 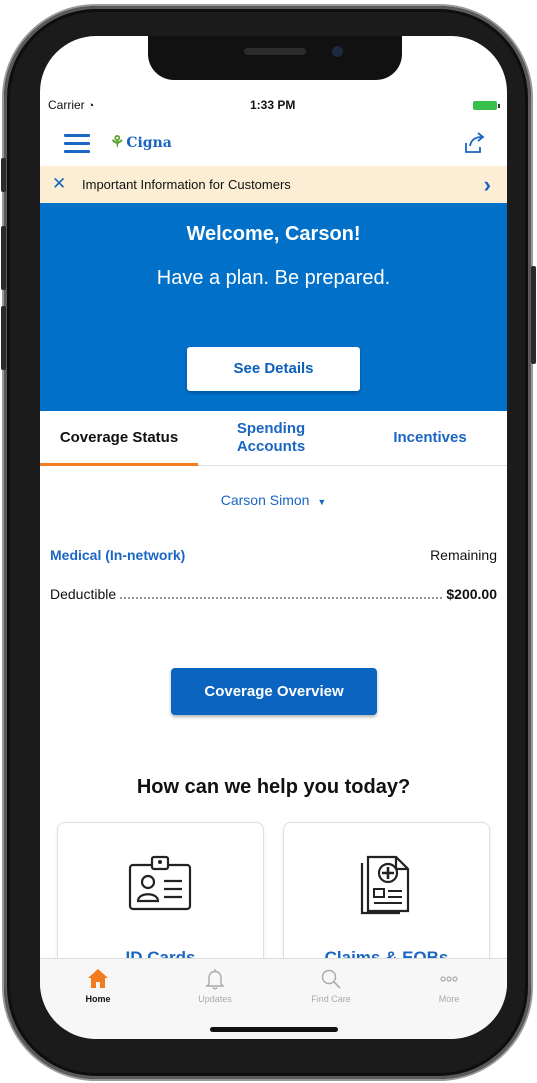 I want to click on banner-text: Important Information for Customers, so click(x=186, y=184).